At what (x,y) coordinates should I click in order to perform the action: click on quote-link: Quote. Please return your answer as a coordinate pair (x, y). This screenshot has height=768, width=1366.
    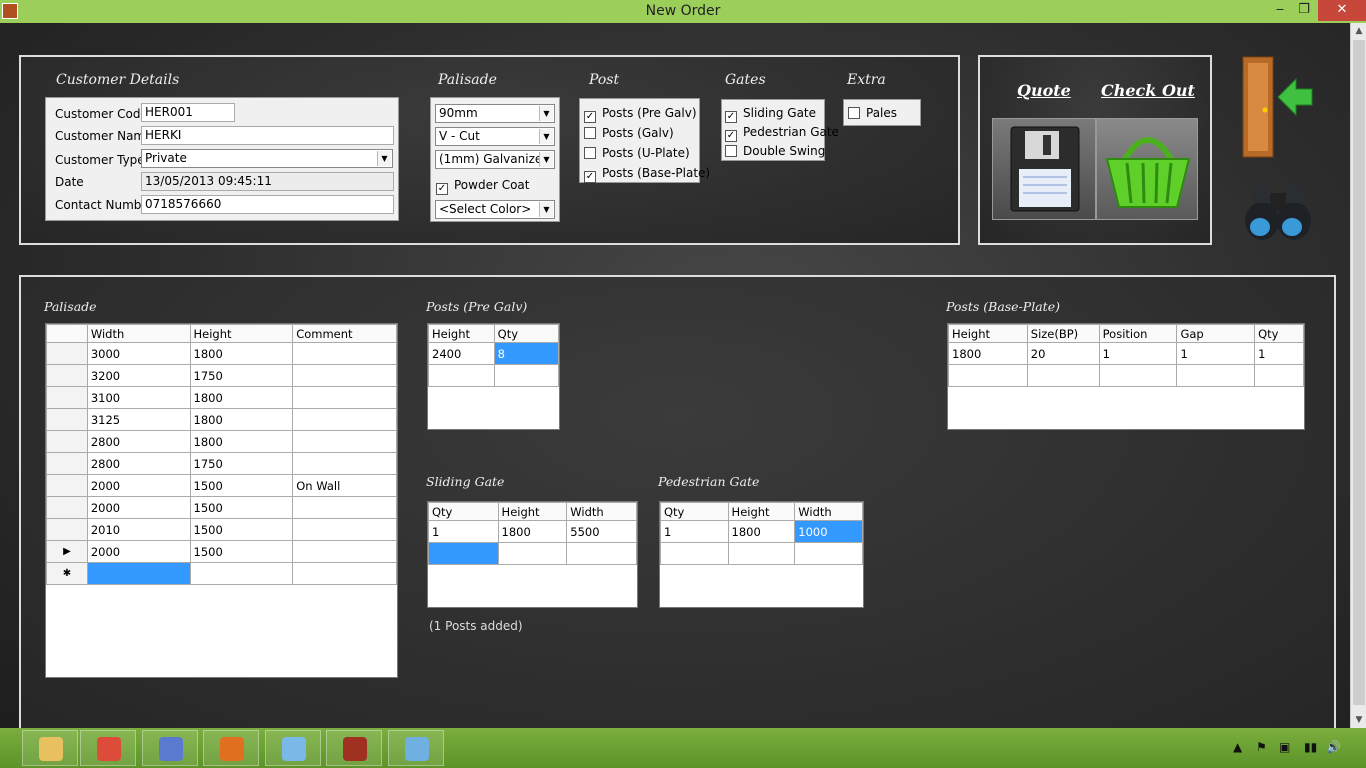
    Looking at the image, I should click on (1044, 90).